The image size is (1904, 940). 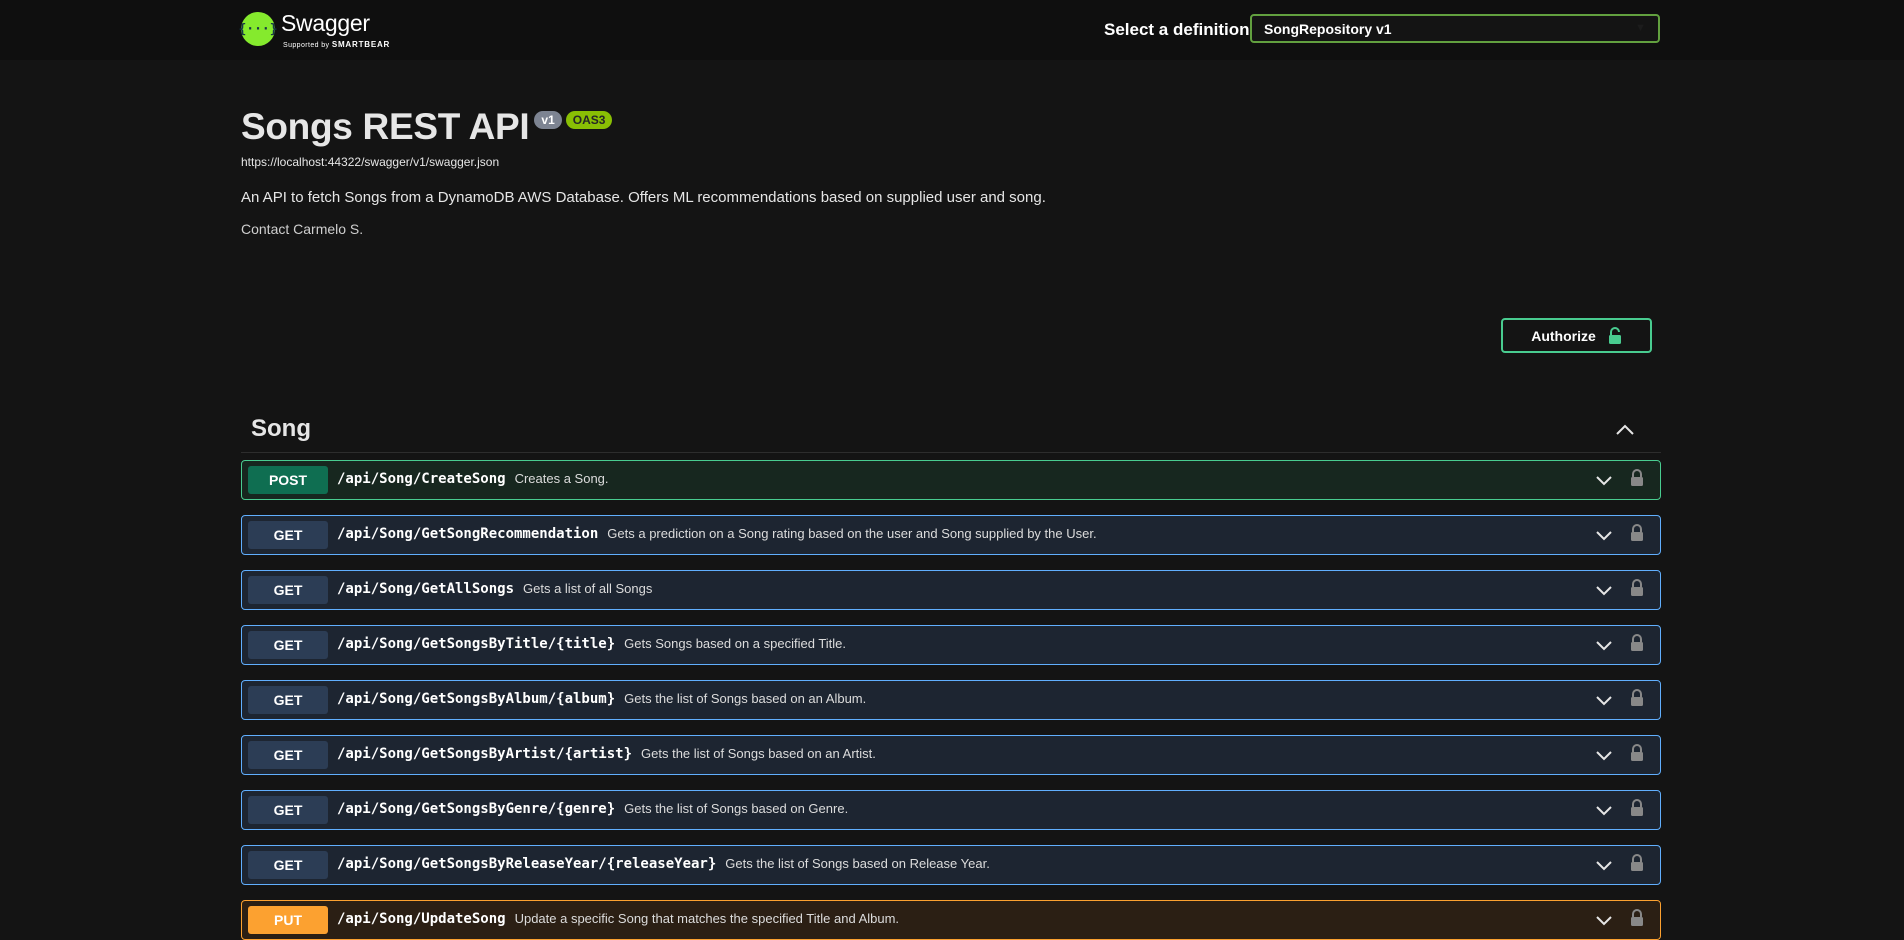 I want to click on operation-summary: Gets the list of Songs based on Genre., so click(x=736, y=808).